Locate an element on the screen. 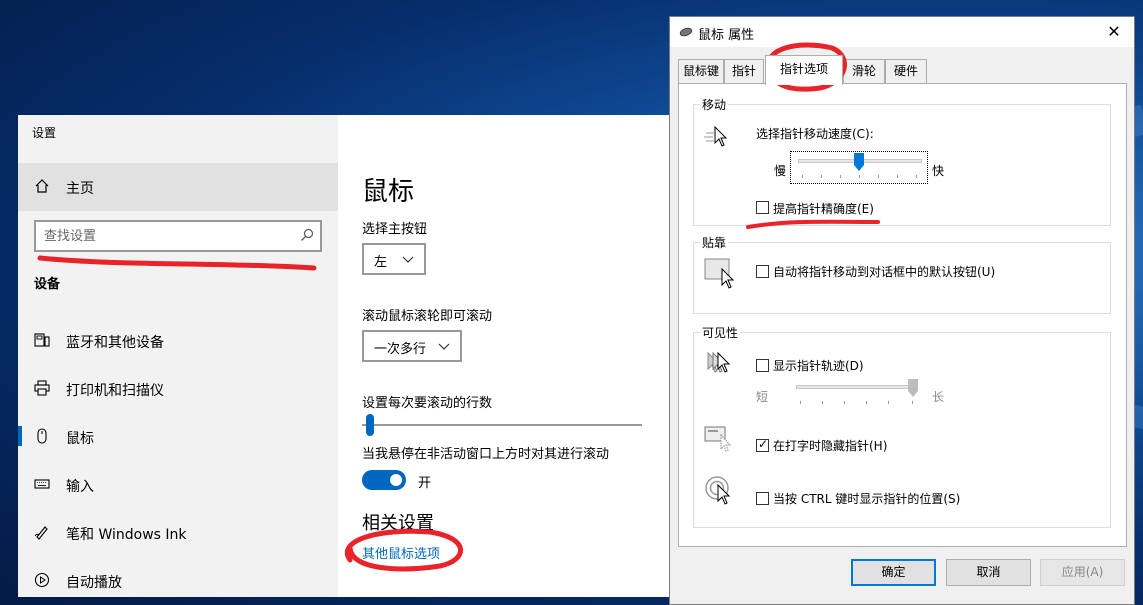 Image resolution: width=1143 pixels, height=605 pixels. dropdown-value: 左 is located at coordinates (381, 262).